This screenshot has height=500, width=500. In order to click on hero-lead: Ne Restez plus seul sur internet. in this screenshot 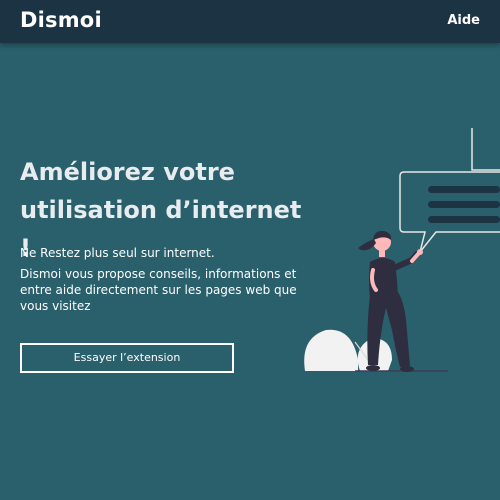, I will do `click(117, 253)`.